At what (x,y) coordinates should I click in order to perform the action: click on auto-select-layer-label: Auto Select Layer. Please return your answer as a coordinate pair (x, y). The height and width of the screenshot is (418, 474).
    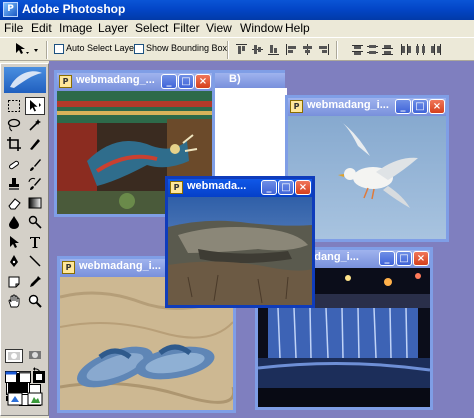
    Looking at the image, I should click on (102, 48).